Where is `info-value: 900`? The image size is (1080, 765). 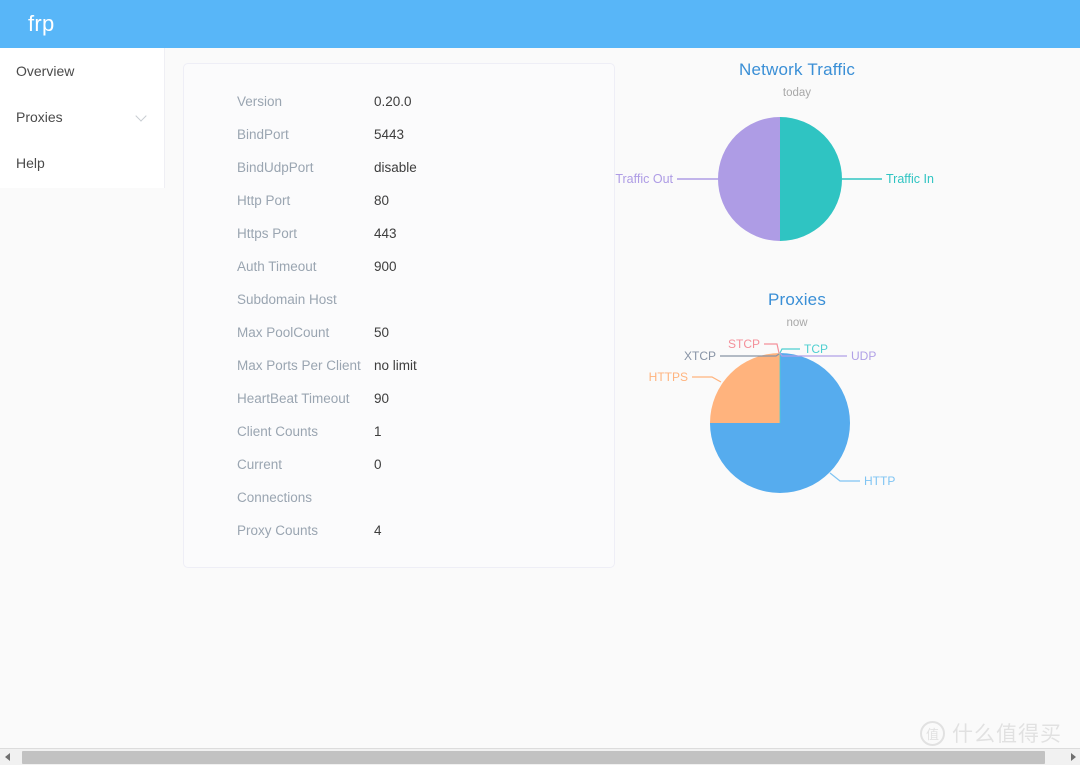 info-value: 900 is located at coordinates (385, 266).